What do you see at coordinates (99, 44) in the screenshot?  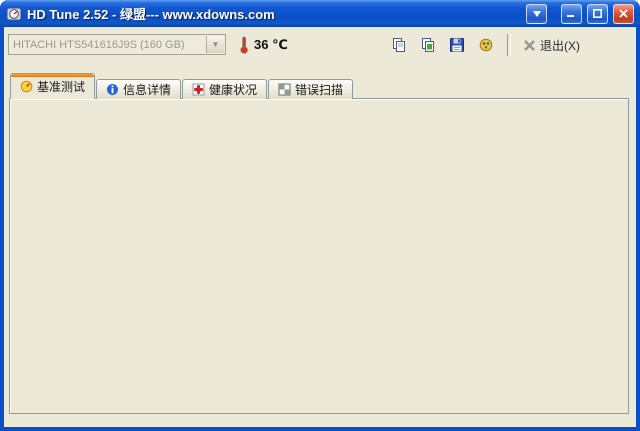 I see `drive-select-value: HITACHI HTS541616J9S (160 GB)` at bounding box center [99, 44].